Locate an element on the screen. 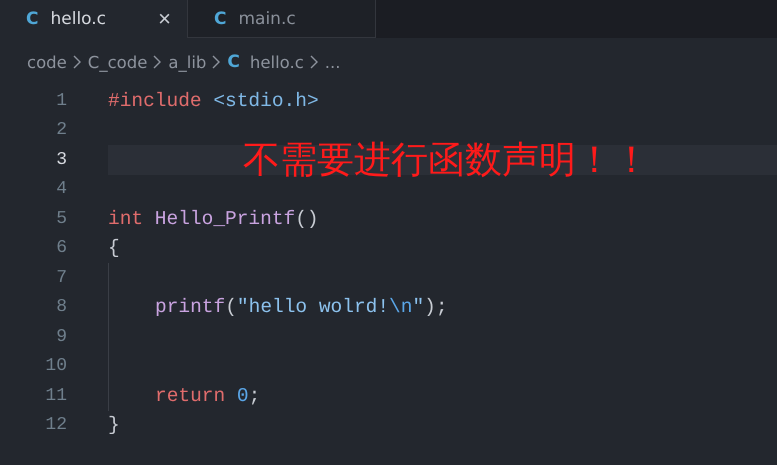  line-number: 5 is located at coordinates (61, 218).